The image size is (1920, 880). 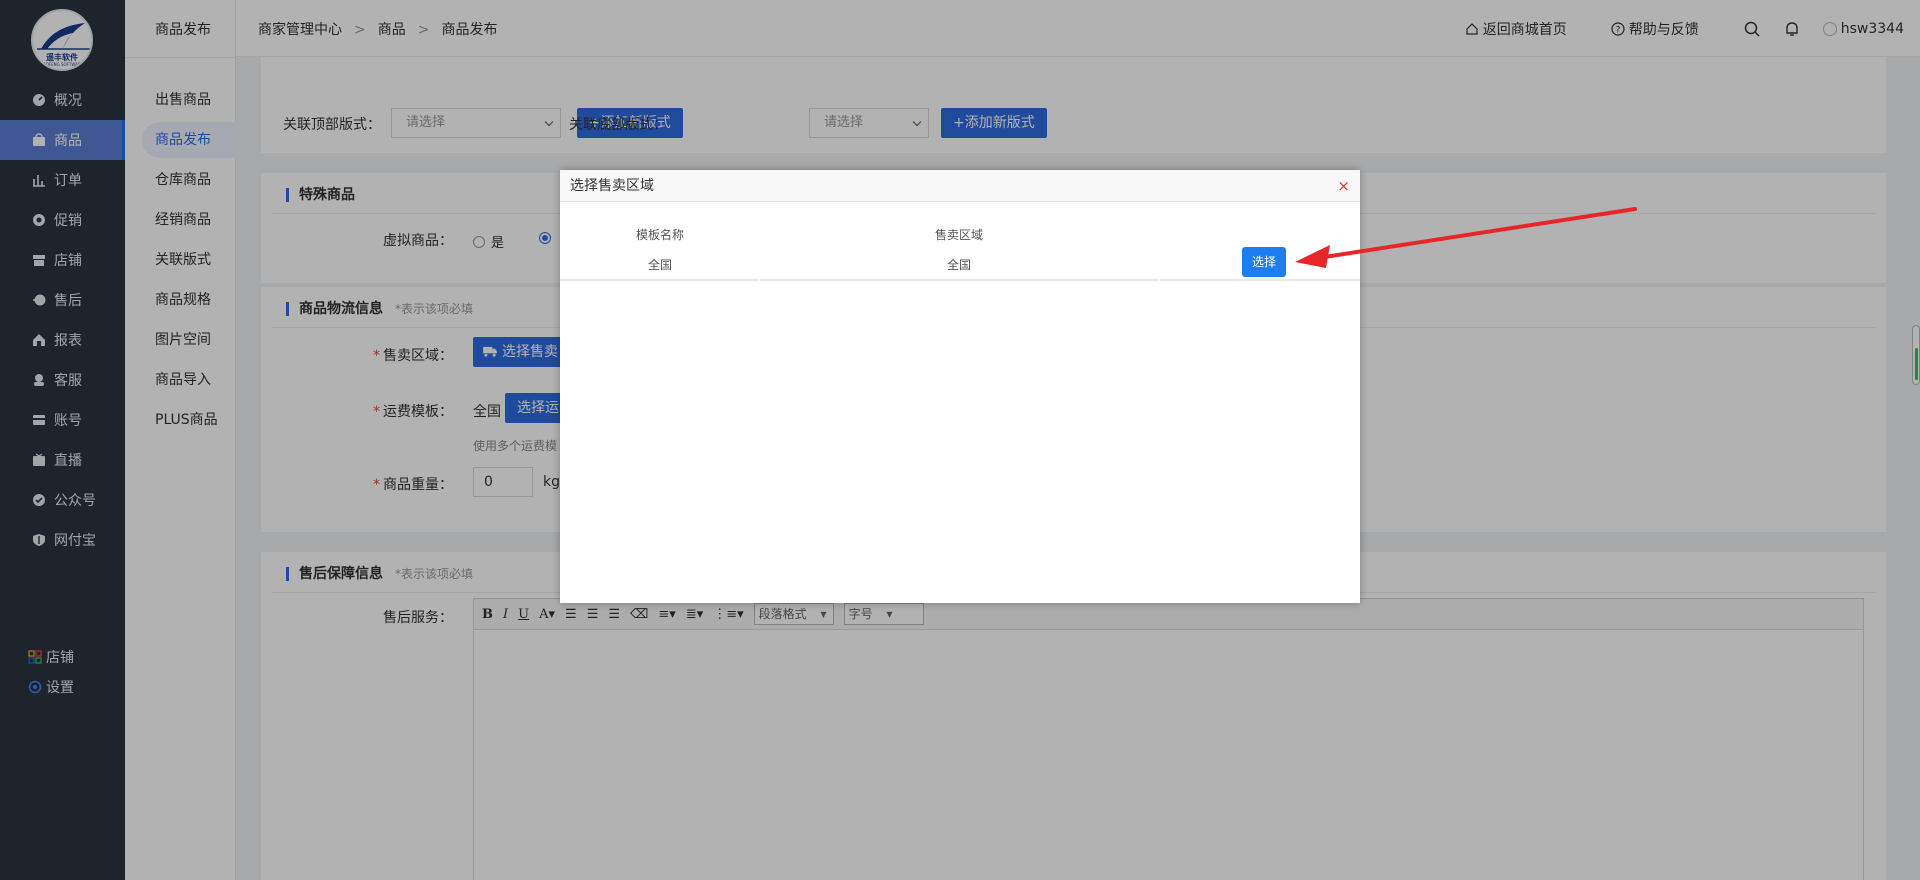 I want to click on close-icon: ×, so click(x=1343, y=186).